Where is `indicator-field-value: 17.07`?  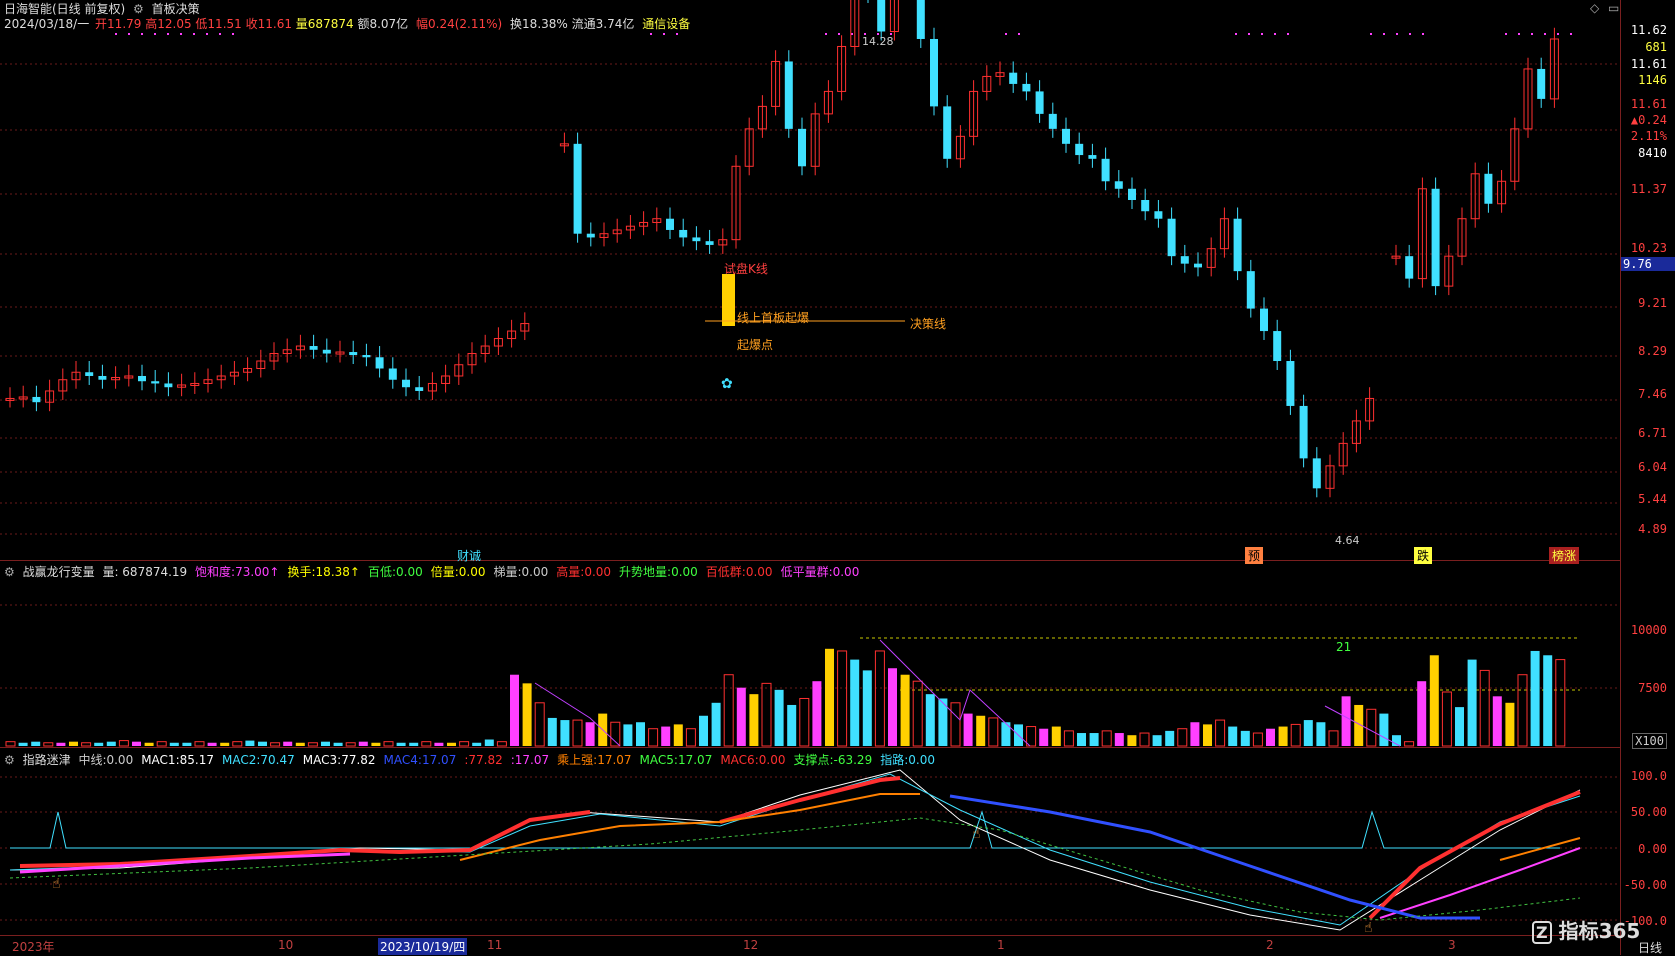
indicator-field-value: 17.07 is located at coordinates (614, 760).